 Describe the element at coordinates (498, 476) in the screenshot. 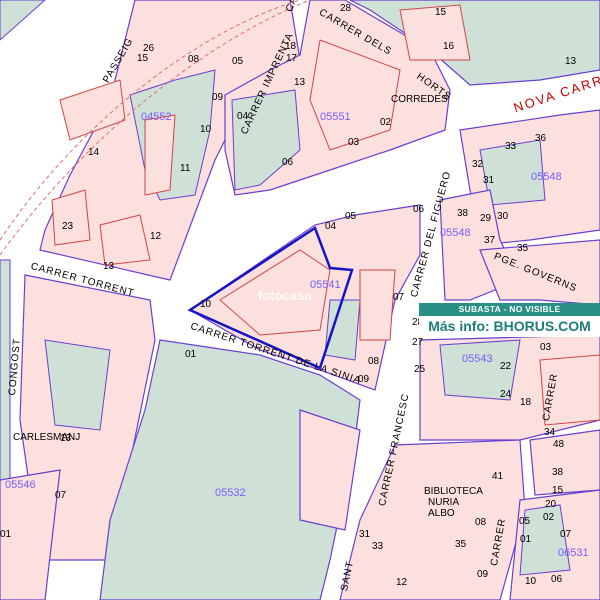

I see `parcel-number: 41` at that location.